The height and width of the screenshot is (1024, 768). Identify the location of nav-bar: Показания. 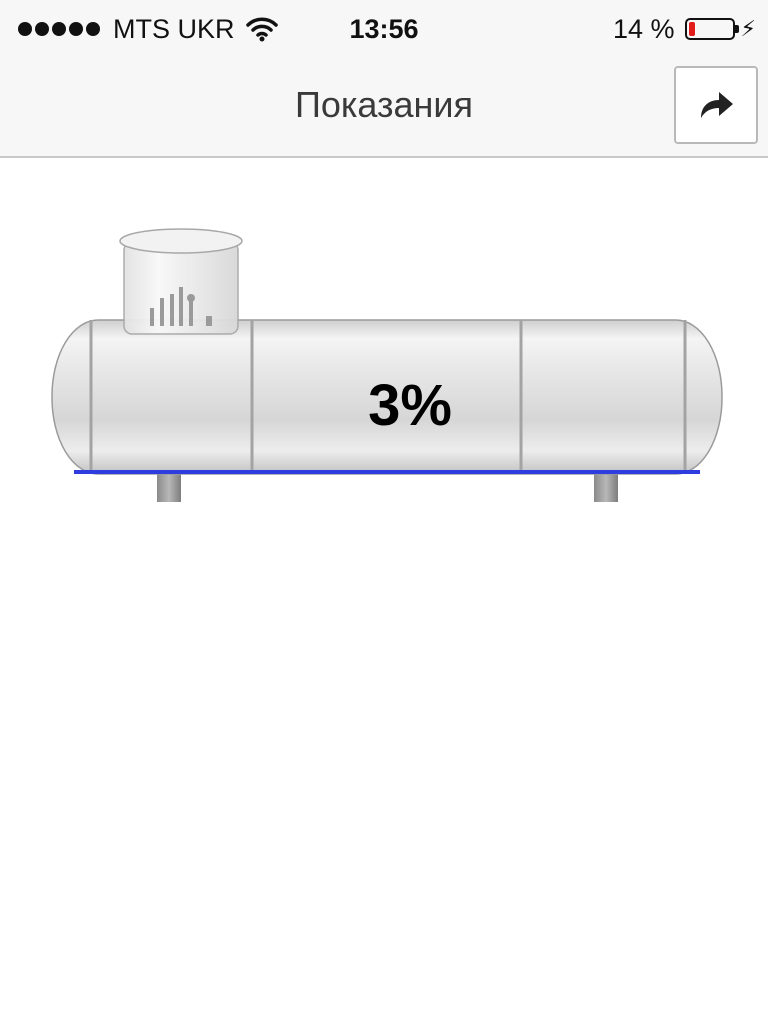
(384, 108).